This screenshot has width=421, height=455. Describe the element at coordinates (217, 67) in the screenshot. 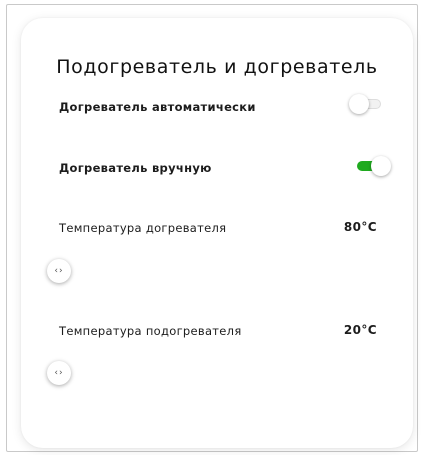

I see `panel-title: Подогреватель и догреватель` at that location.